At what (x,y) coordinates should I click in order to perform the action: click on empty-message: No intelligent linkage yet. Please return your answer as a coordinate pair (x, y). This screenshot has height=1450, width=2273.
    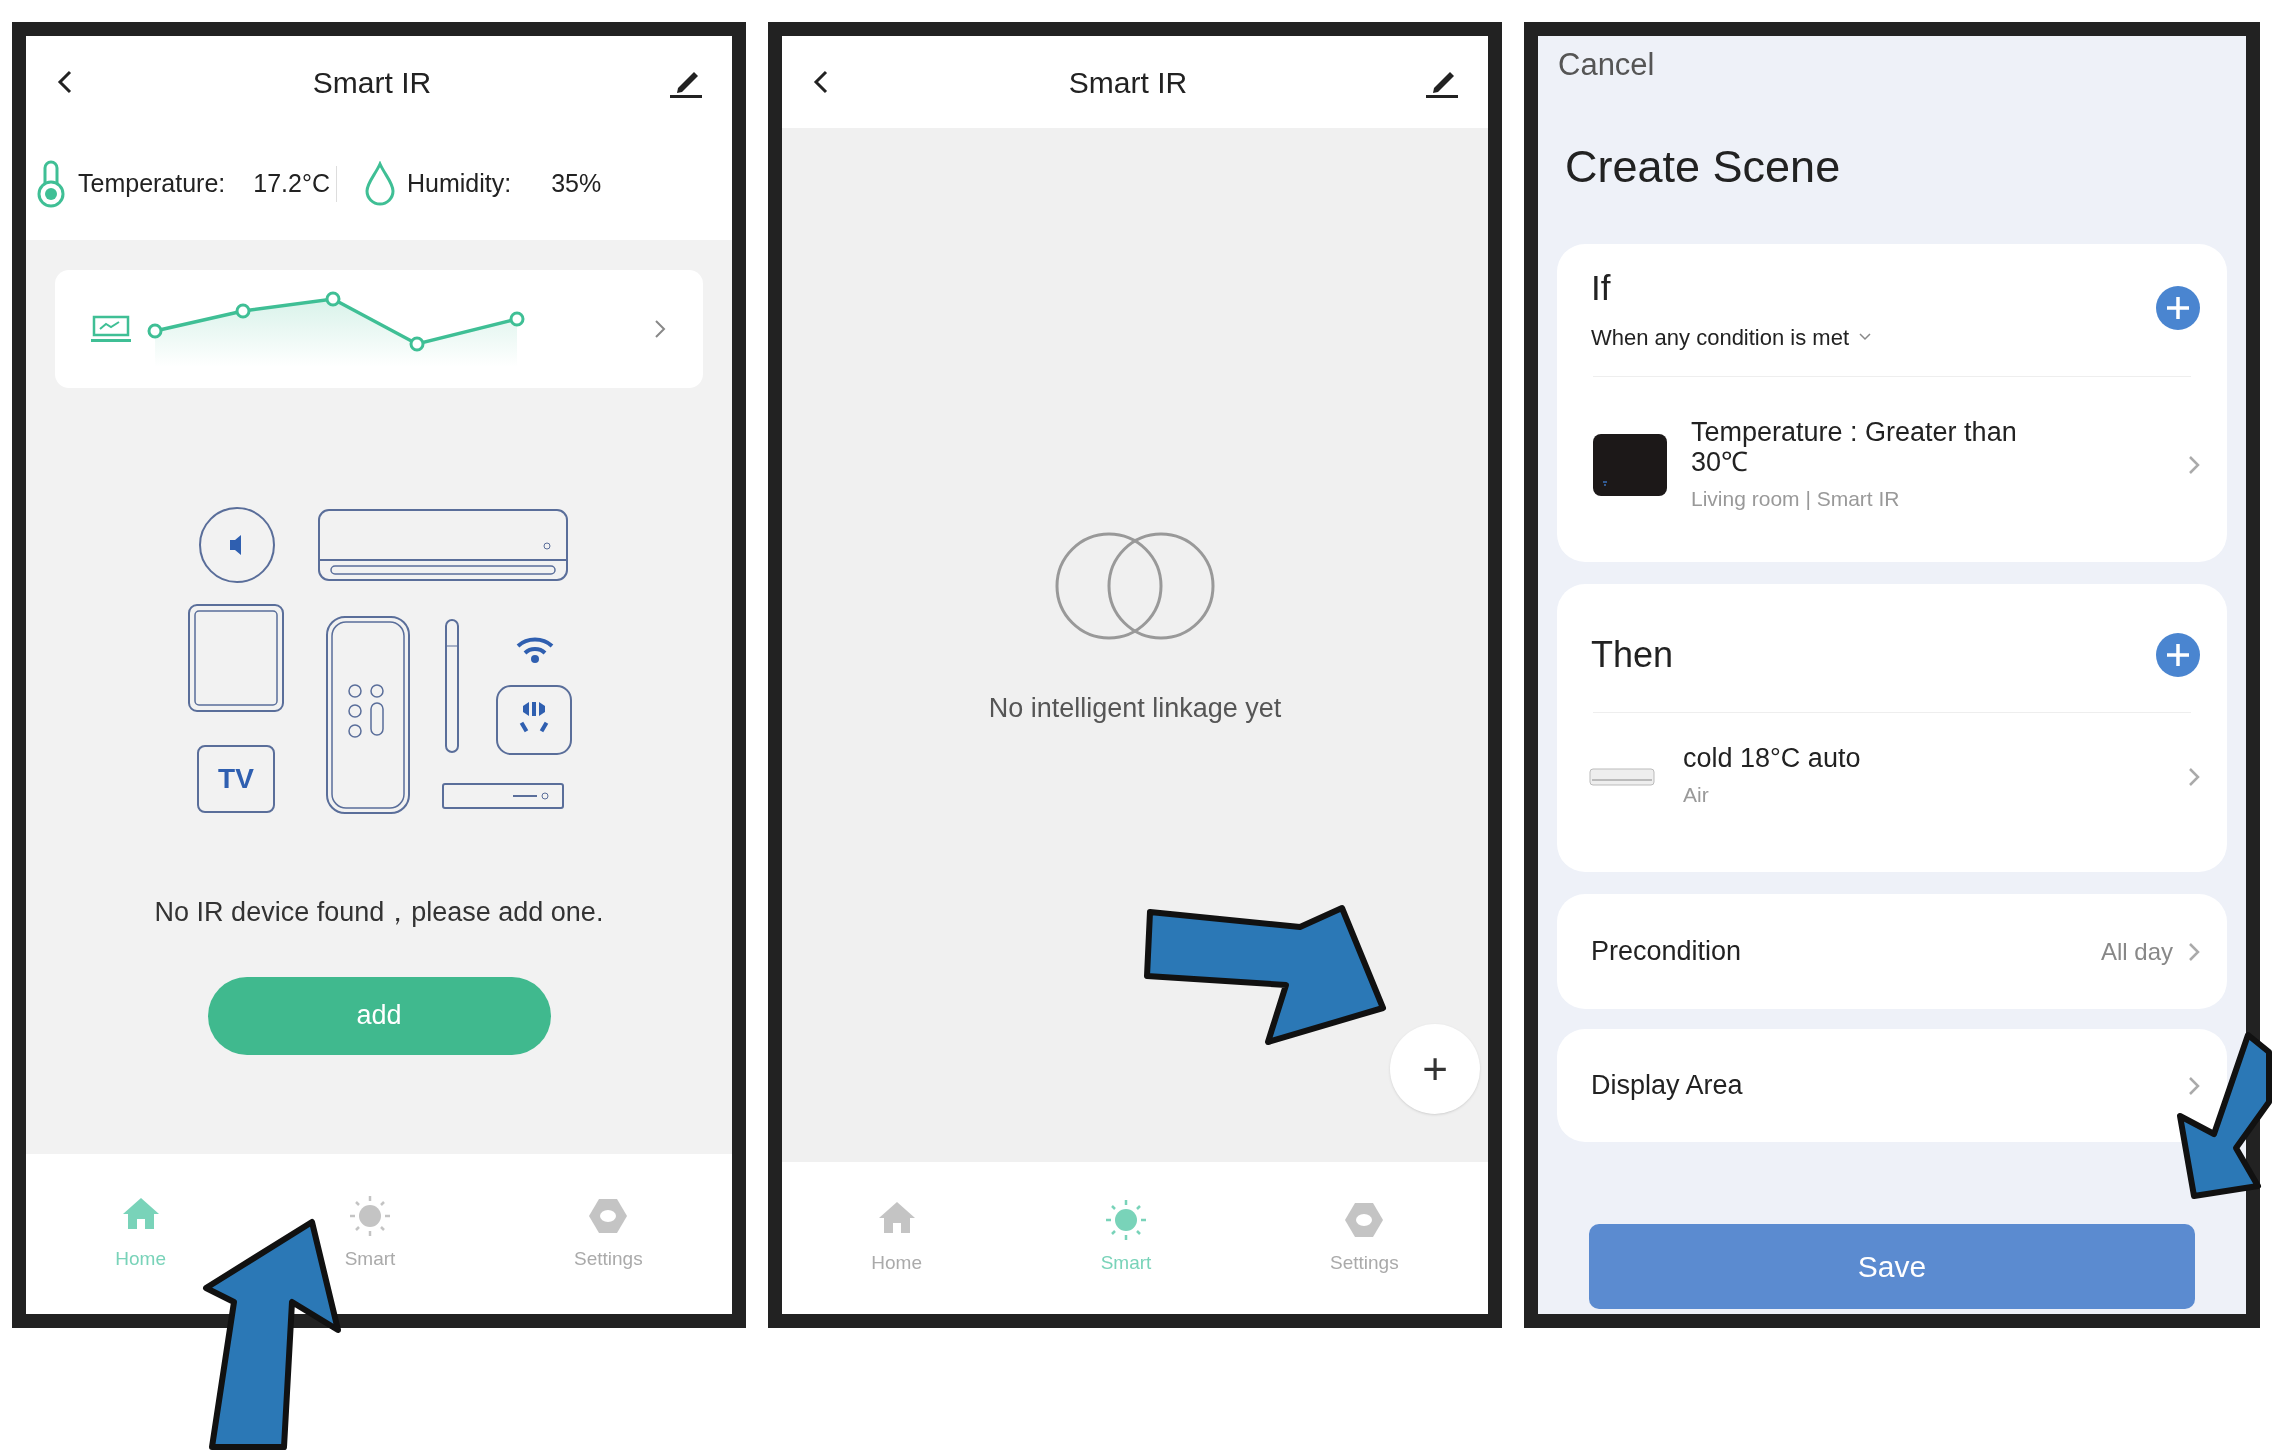
    Looking at the image, I should click on (1135, 708).